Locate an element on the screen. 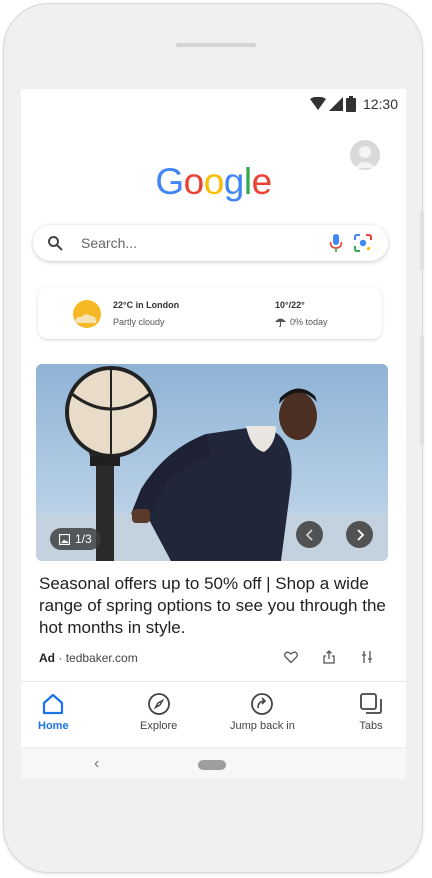  system-navigation-bar: ‹ is located at coordinates (213, 763).